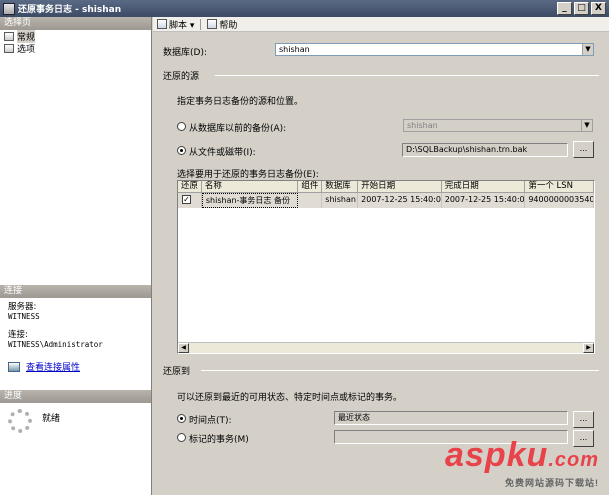 The image size is (609, 495). What do you see at coordinates (559, 186) in the screenshot?
I see `column-header: 第一个 LSN` at bounding box center [559, 186].